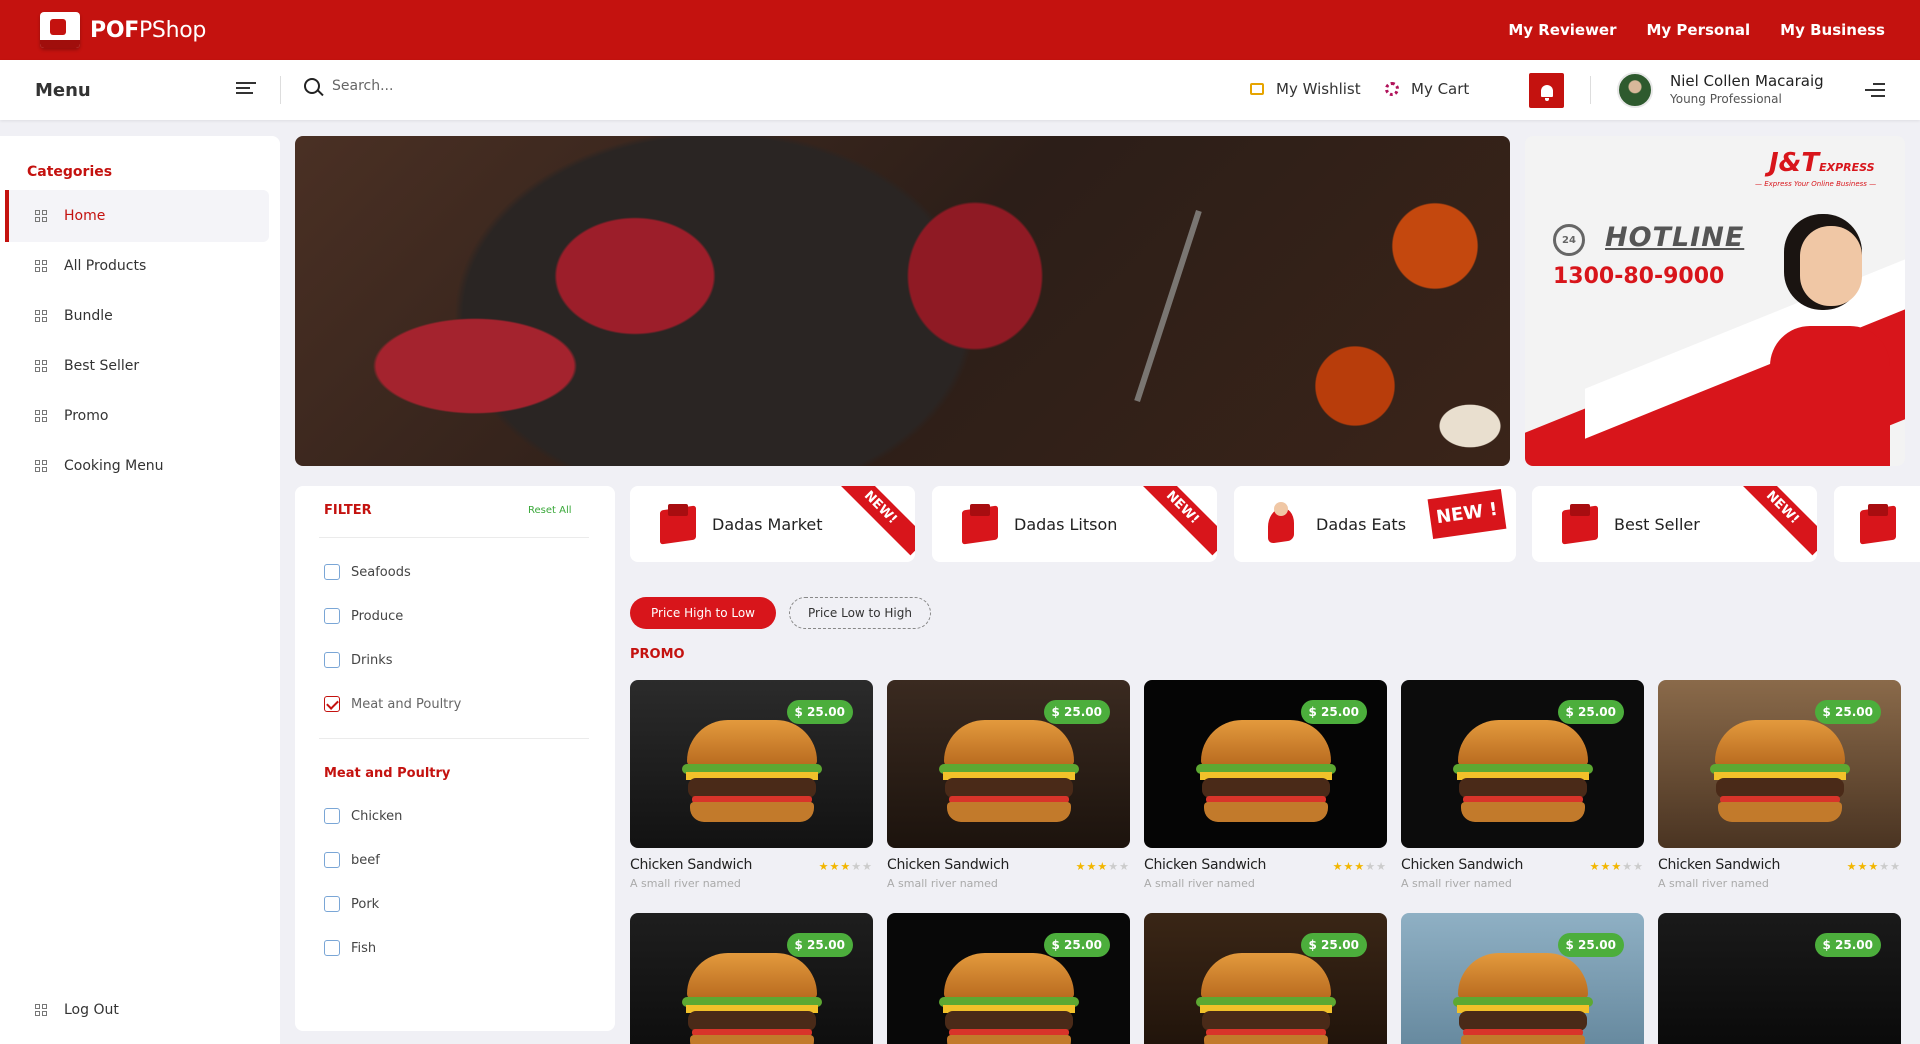 The width and height of the screenshot is (1920, 1044). I want to click on sort-low-to-high-button: Price Low to High, so click(860, 613).